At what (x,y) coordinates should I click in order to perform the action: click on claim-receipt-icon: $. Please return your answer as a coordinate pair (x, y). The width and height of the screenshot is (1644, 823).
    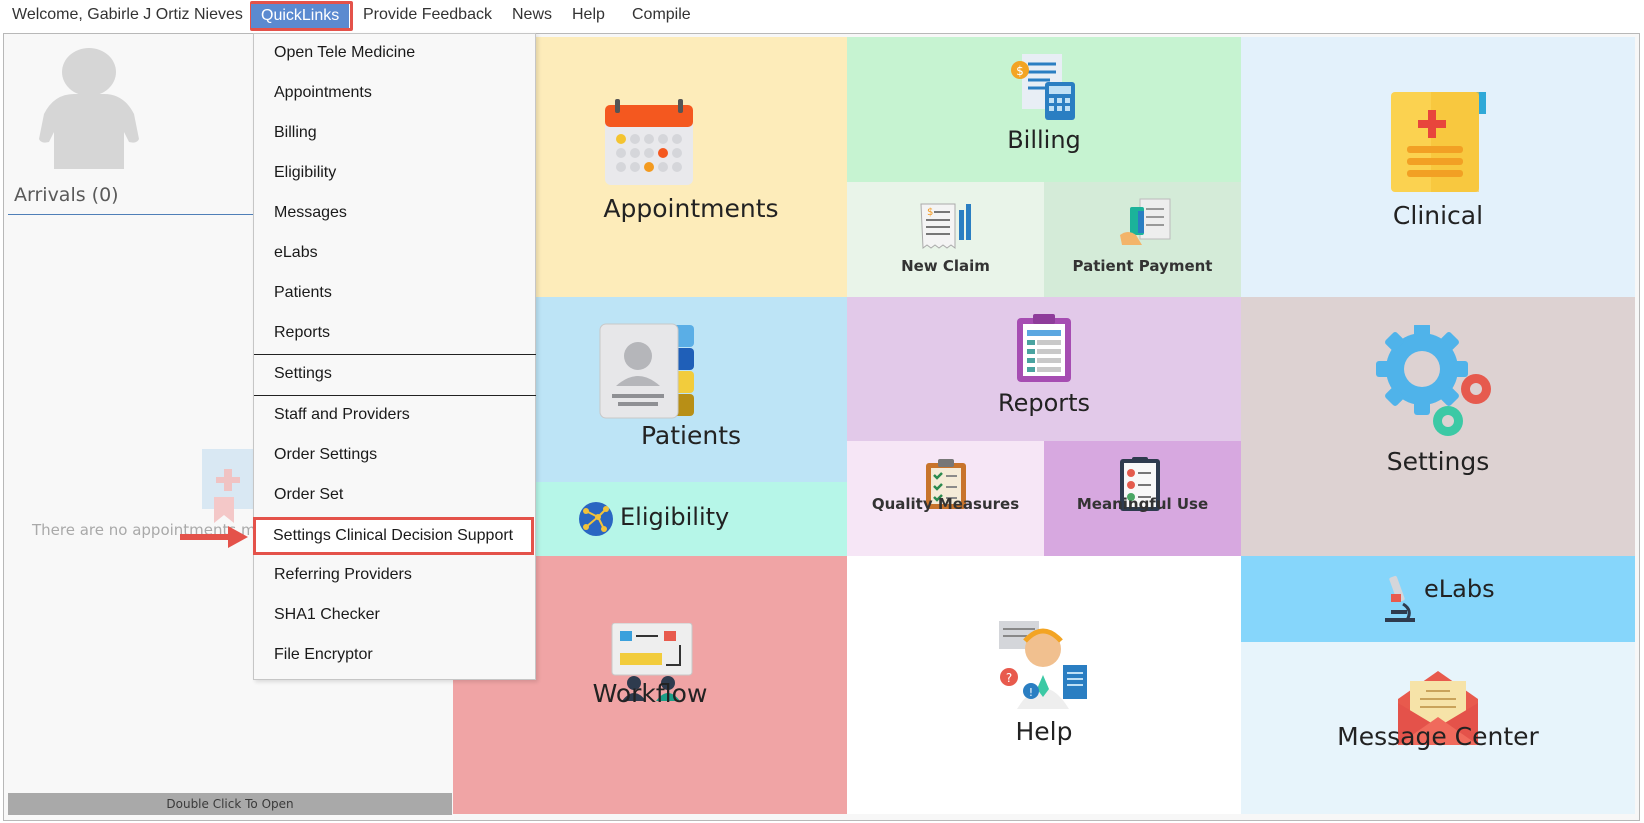
    Looking at the image, I should click on (945, 226).